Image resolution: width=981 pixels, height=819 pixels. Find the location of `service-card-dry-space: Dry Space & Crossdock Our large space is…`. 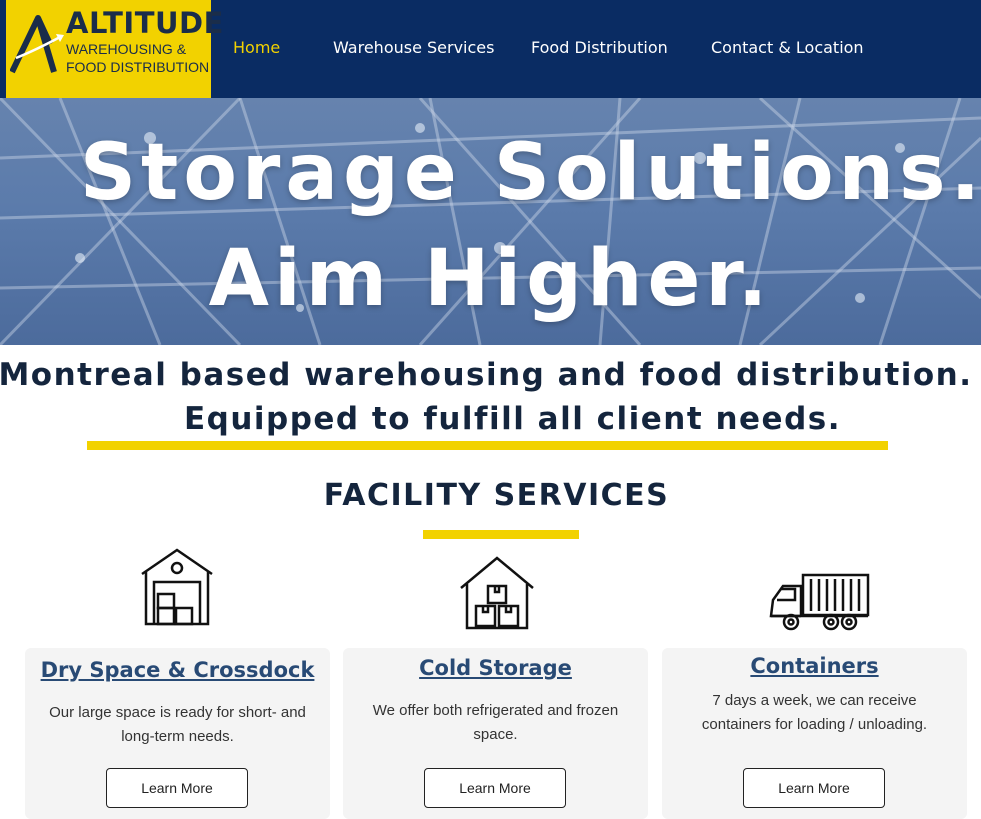

service-card-dry-space: Dry Space & Crossdock Our large space is… is located at coordinates (177, 733).